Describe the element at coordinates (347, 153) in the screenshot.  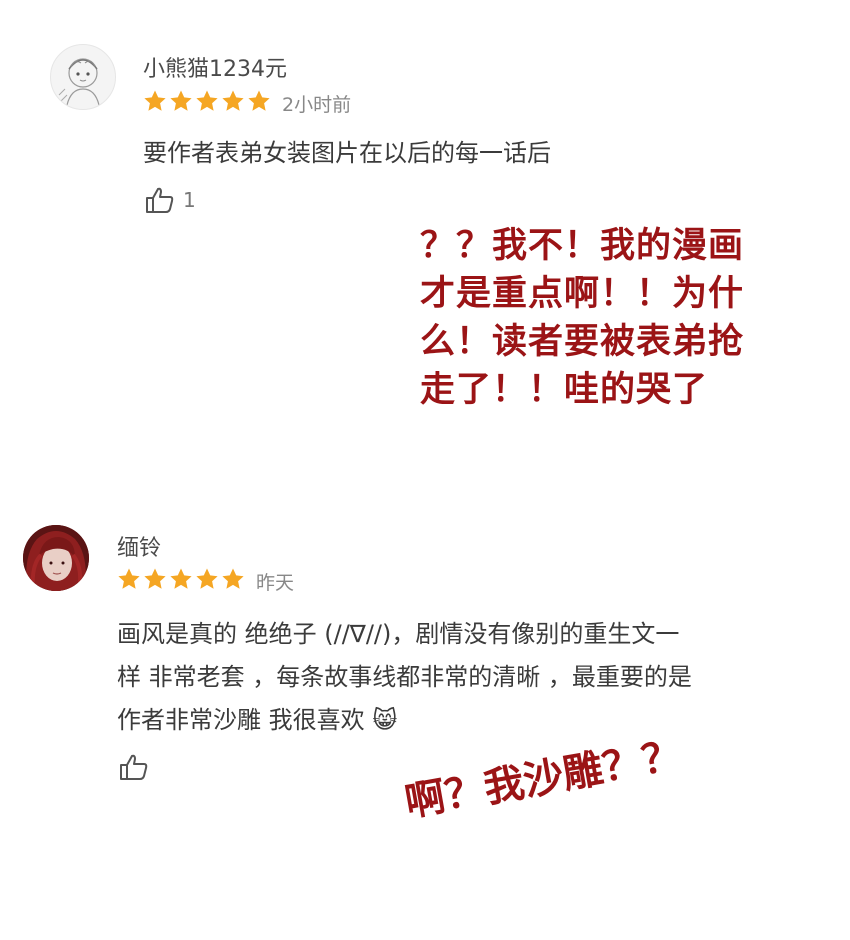
I see `comment-text: 要作者表弟女装图片在以后的每一话后` at that location.